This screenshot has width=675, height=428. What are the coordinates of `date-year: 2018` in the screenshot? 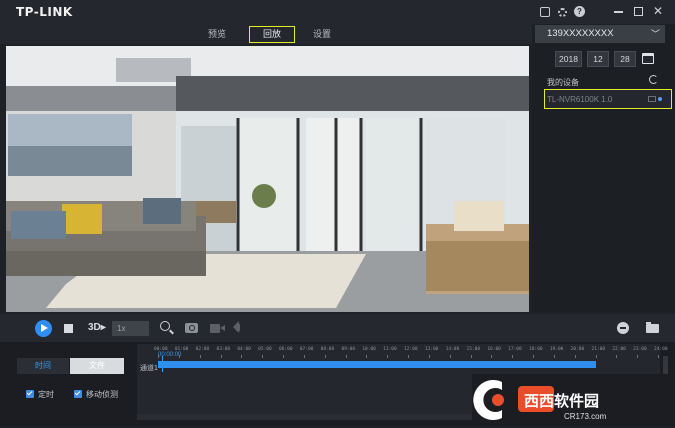 It's located at (568, 59).